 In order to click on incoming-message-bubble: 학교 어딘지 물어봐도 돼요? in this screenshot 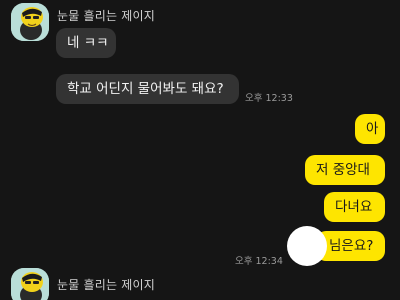, I will do `click(147, 89)`.